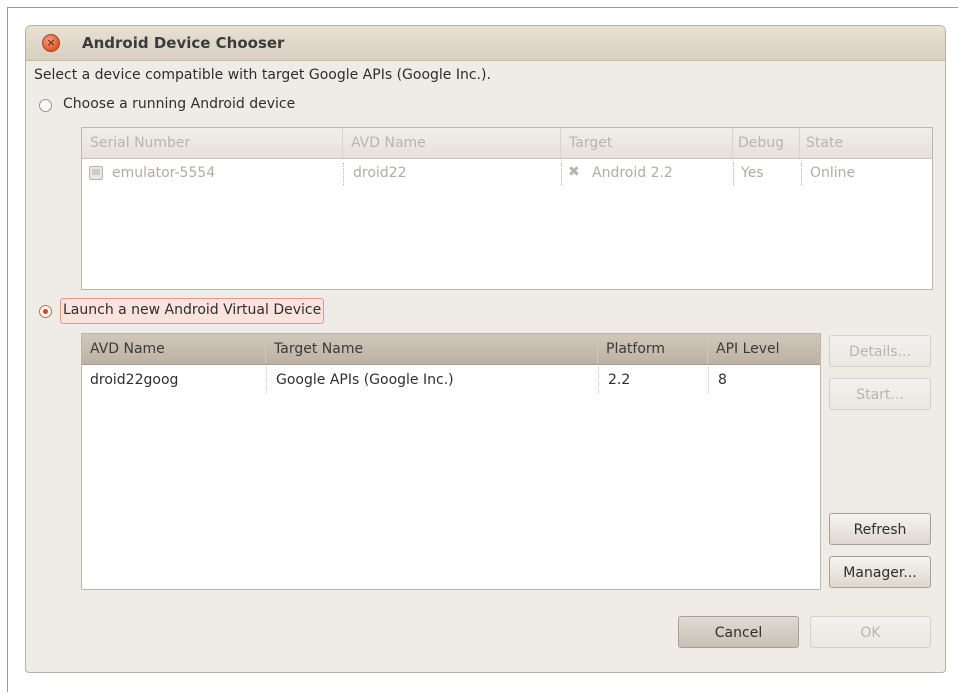 The width and height of the screenshot is (959, 693). What do you see at coordinates (134, 380) in the screenshot?
I see `cell-avd-name: droid22goog` at bounding box center [134, 380].